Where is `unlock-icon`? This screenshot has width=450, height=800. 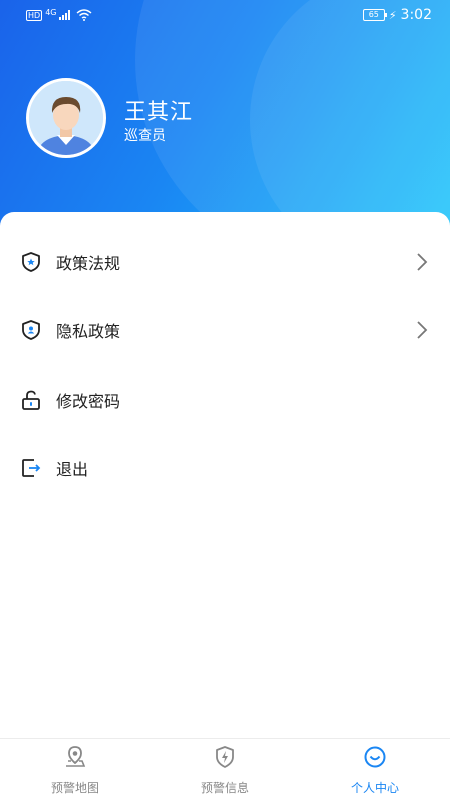 unlock-icon is located at coordinates (31, 400).